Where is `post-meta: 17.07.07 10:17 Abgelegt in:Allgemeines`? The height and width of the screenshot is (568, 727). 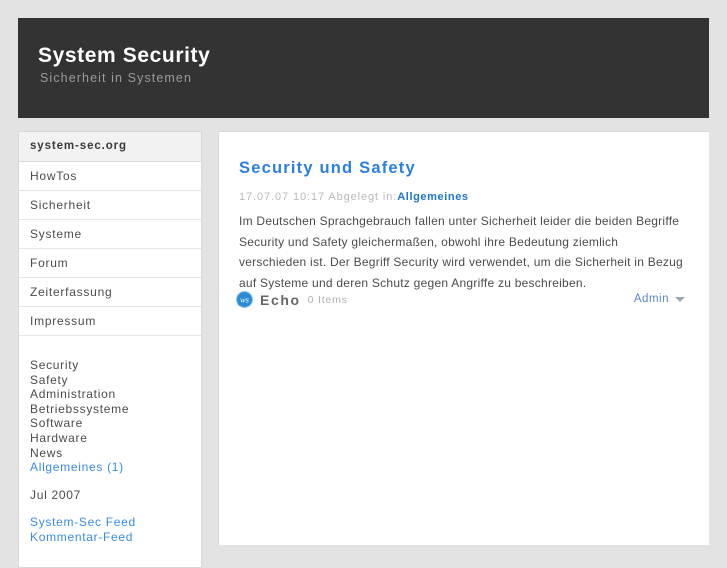 post-meta: 17.07.07 10:17 Abgelegt in:Allgemeines is located at coordinates (461, 197).